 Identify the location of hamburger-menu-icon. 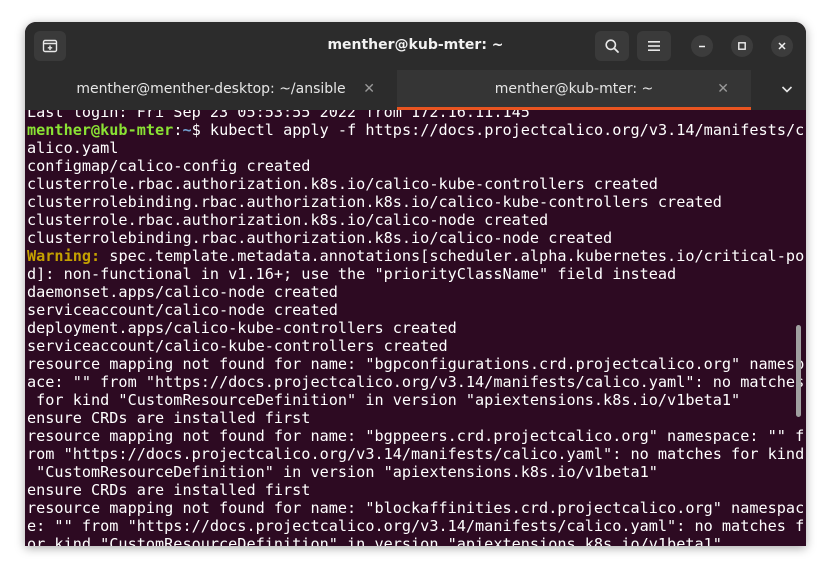
(654, 46).